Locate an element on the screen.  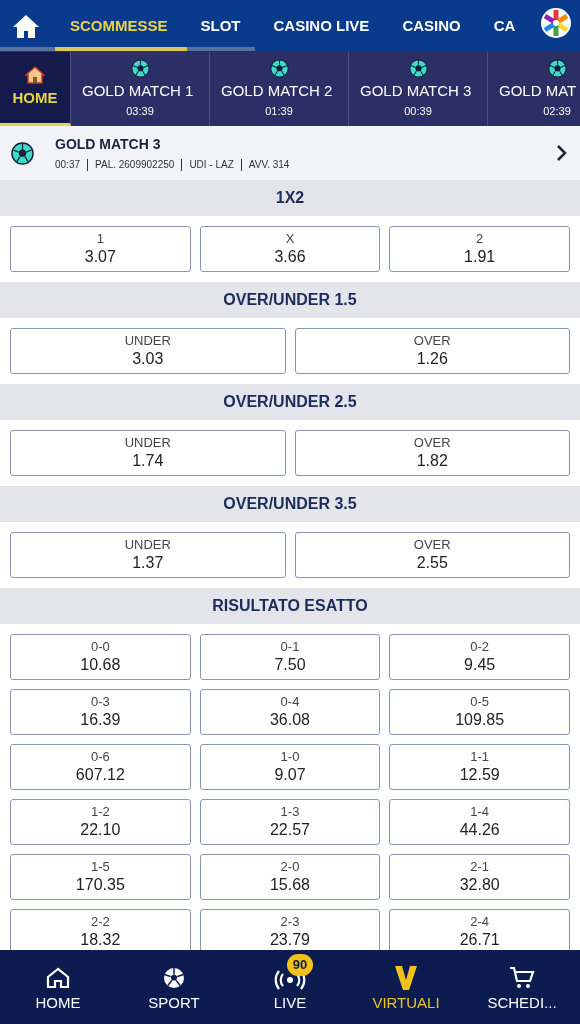
event-title: GOLD MATCH 3 is located at coordinates (108, 144).